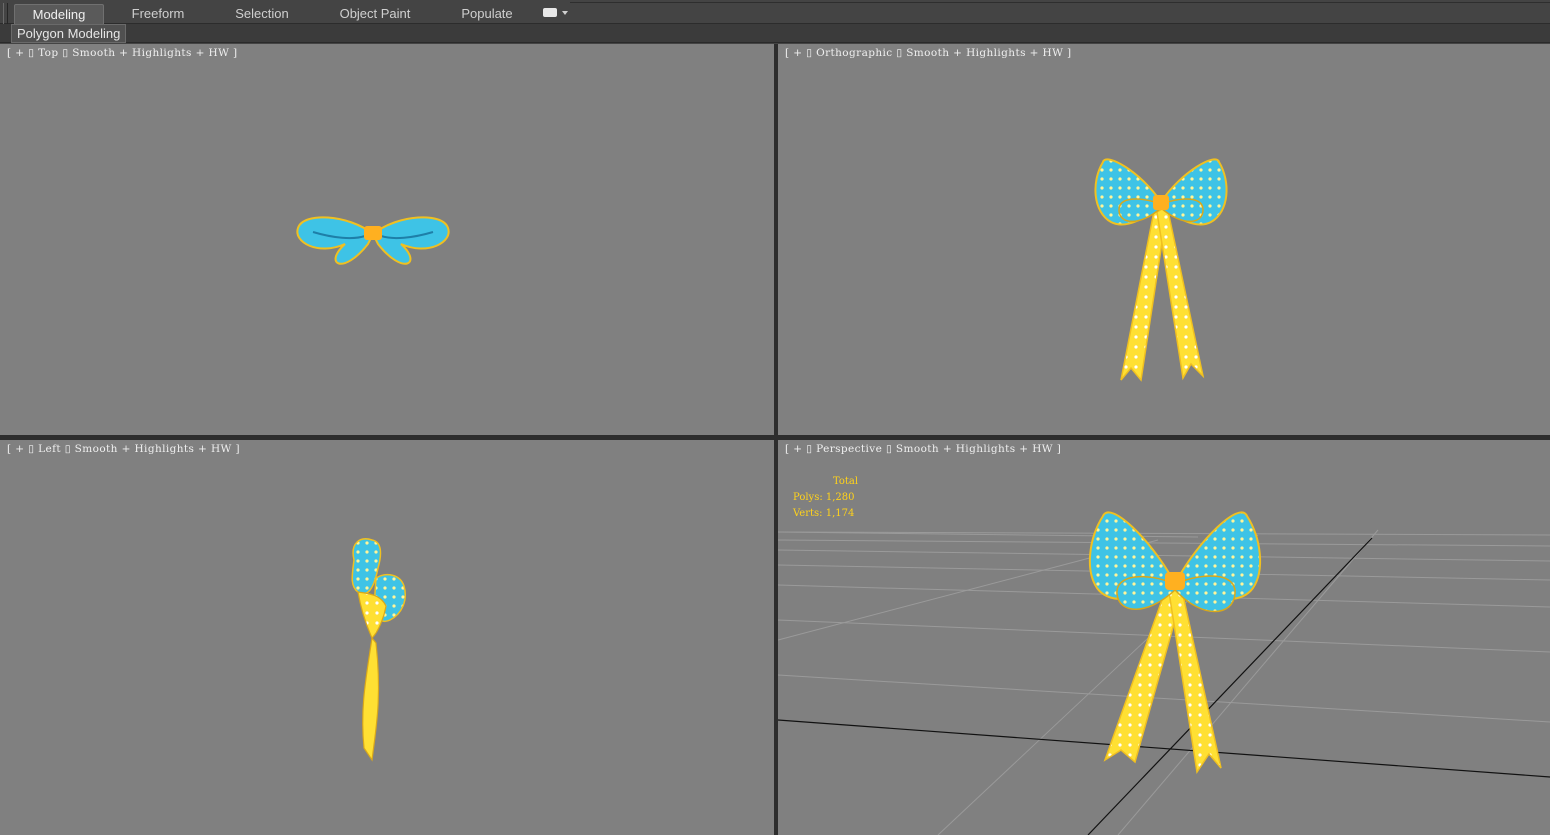 The width and height of the screenshot is (1550, 835). I want to click on ribbon-panel: Polygon Modeling, so click(775, 33).